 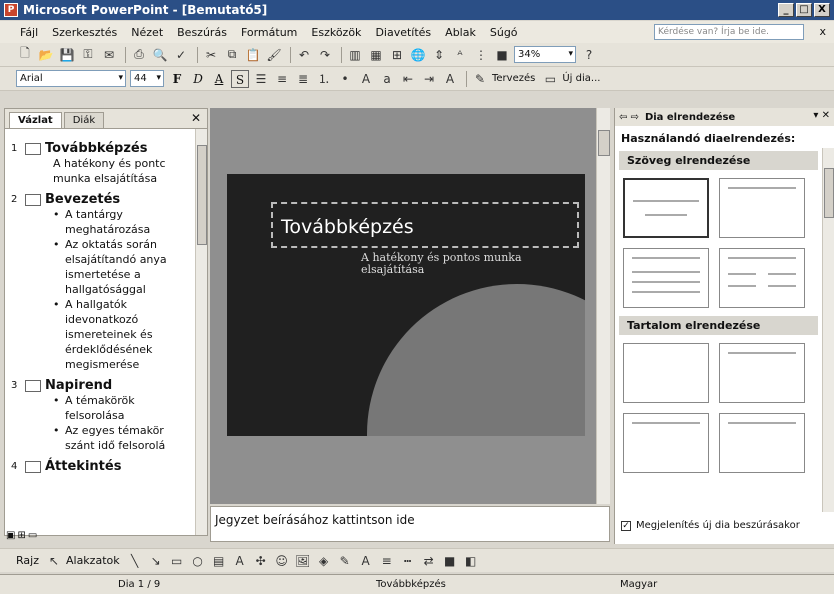 I want to click on arrow-style-icon: ⇄, so click(x=429, y=561).